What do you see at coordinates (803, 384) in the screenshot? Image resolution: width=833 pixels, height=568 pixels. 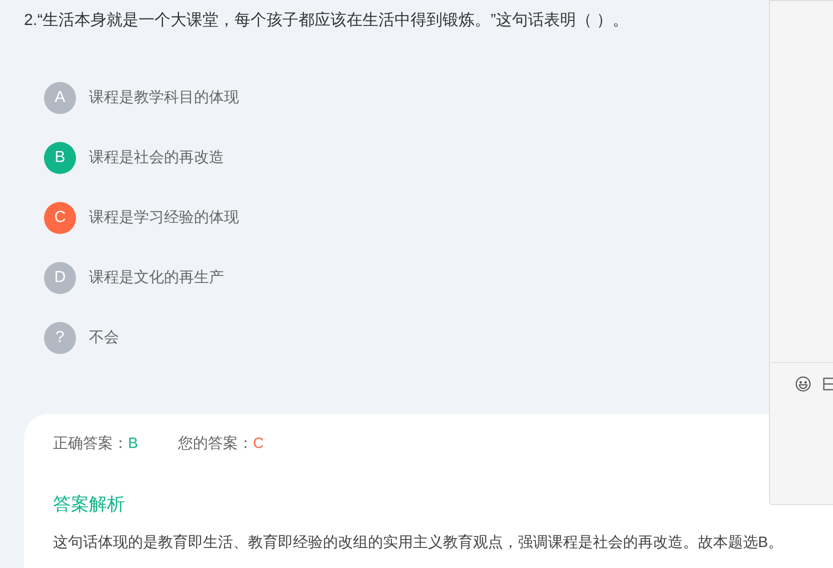 I see `emoji-icon` at bounding box center [803, 384].